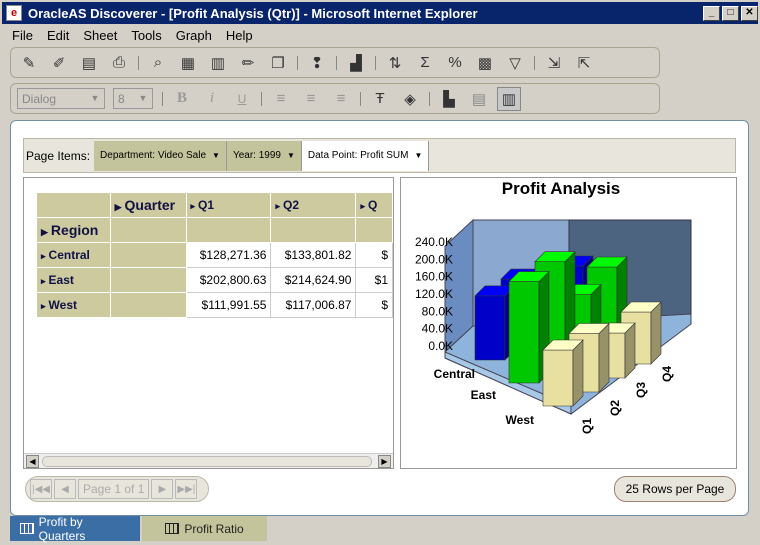 The height and width of the screenshot is (545, 760). What do you see at coordinates (313, 280) in the screenshot?
I see `table-cell: $214,624.90` at bounding box center [313, 280].